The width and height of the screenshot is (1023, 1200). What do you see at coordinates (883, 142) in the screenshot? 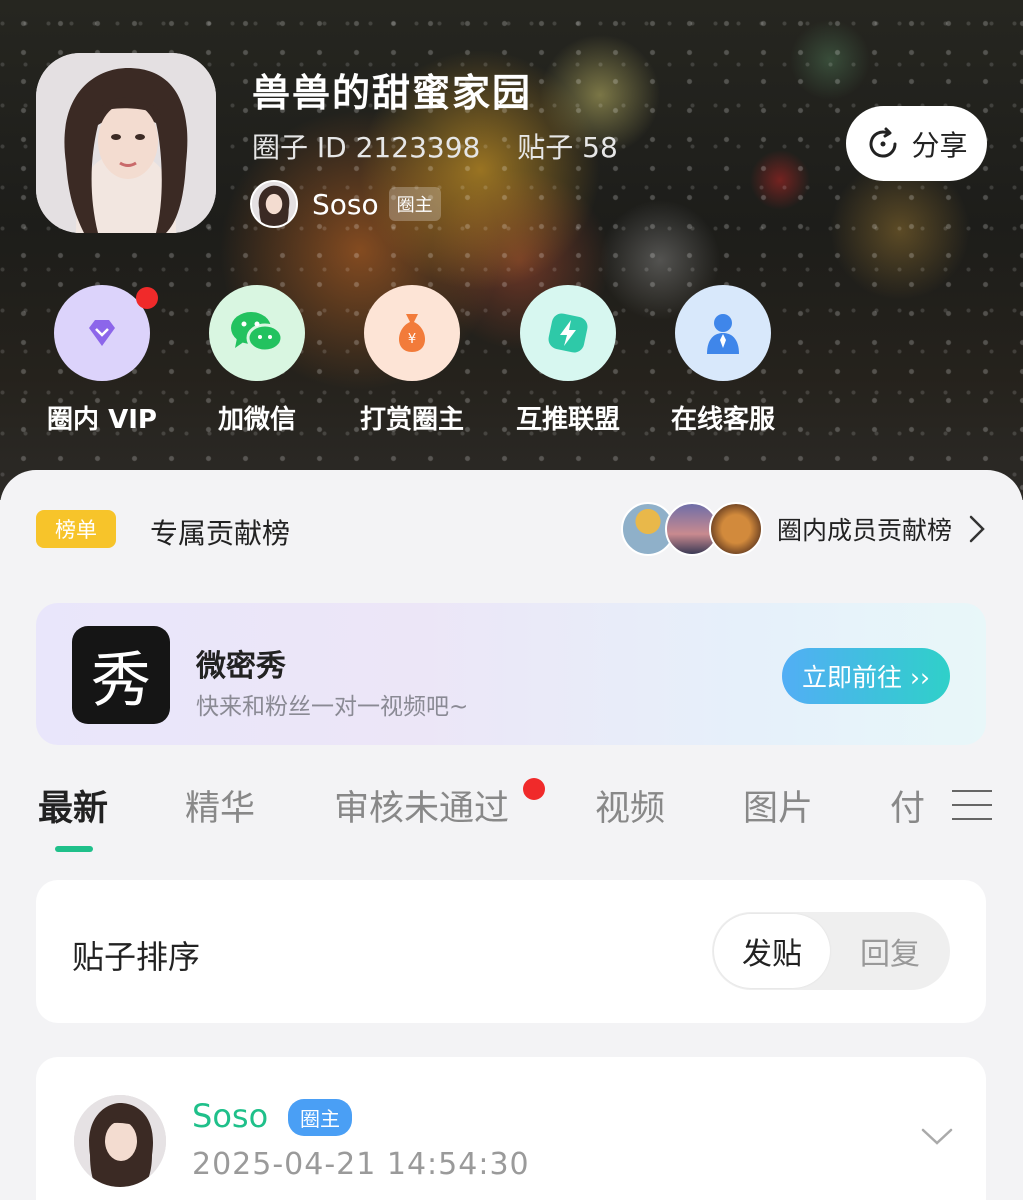
I see `share-icon` at bounding box center [883, 142].